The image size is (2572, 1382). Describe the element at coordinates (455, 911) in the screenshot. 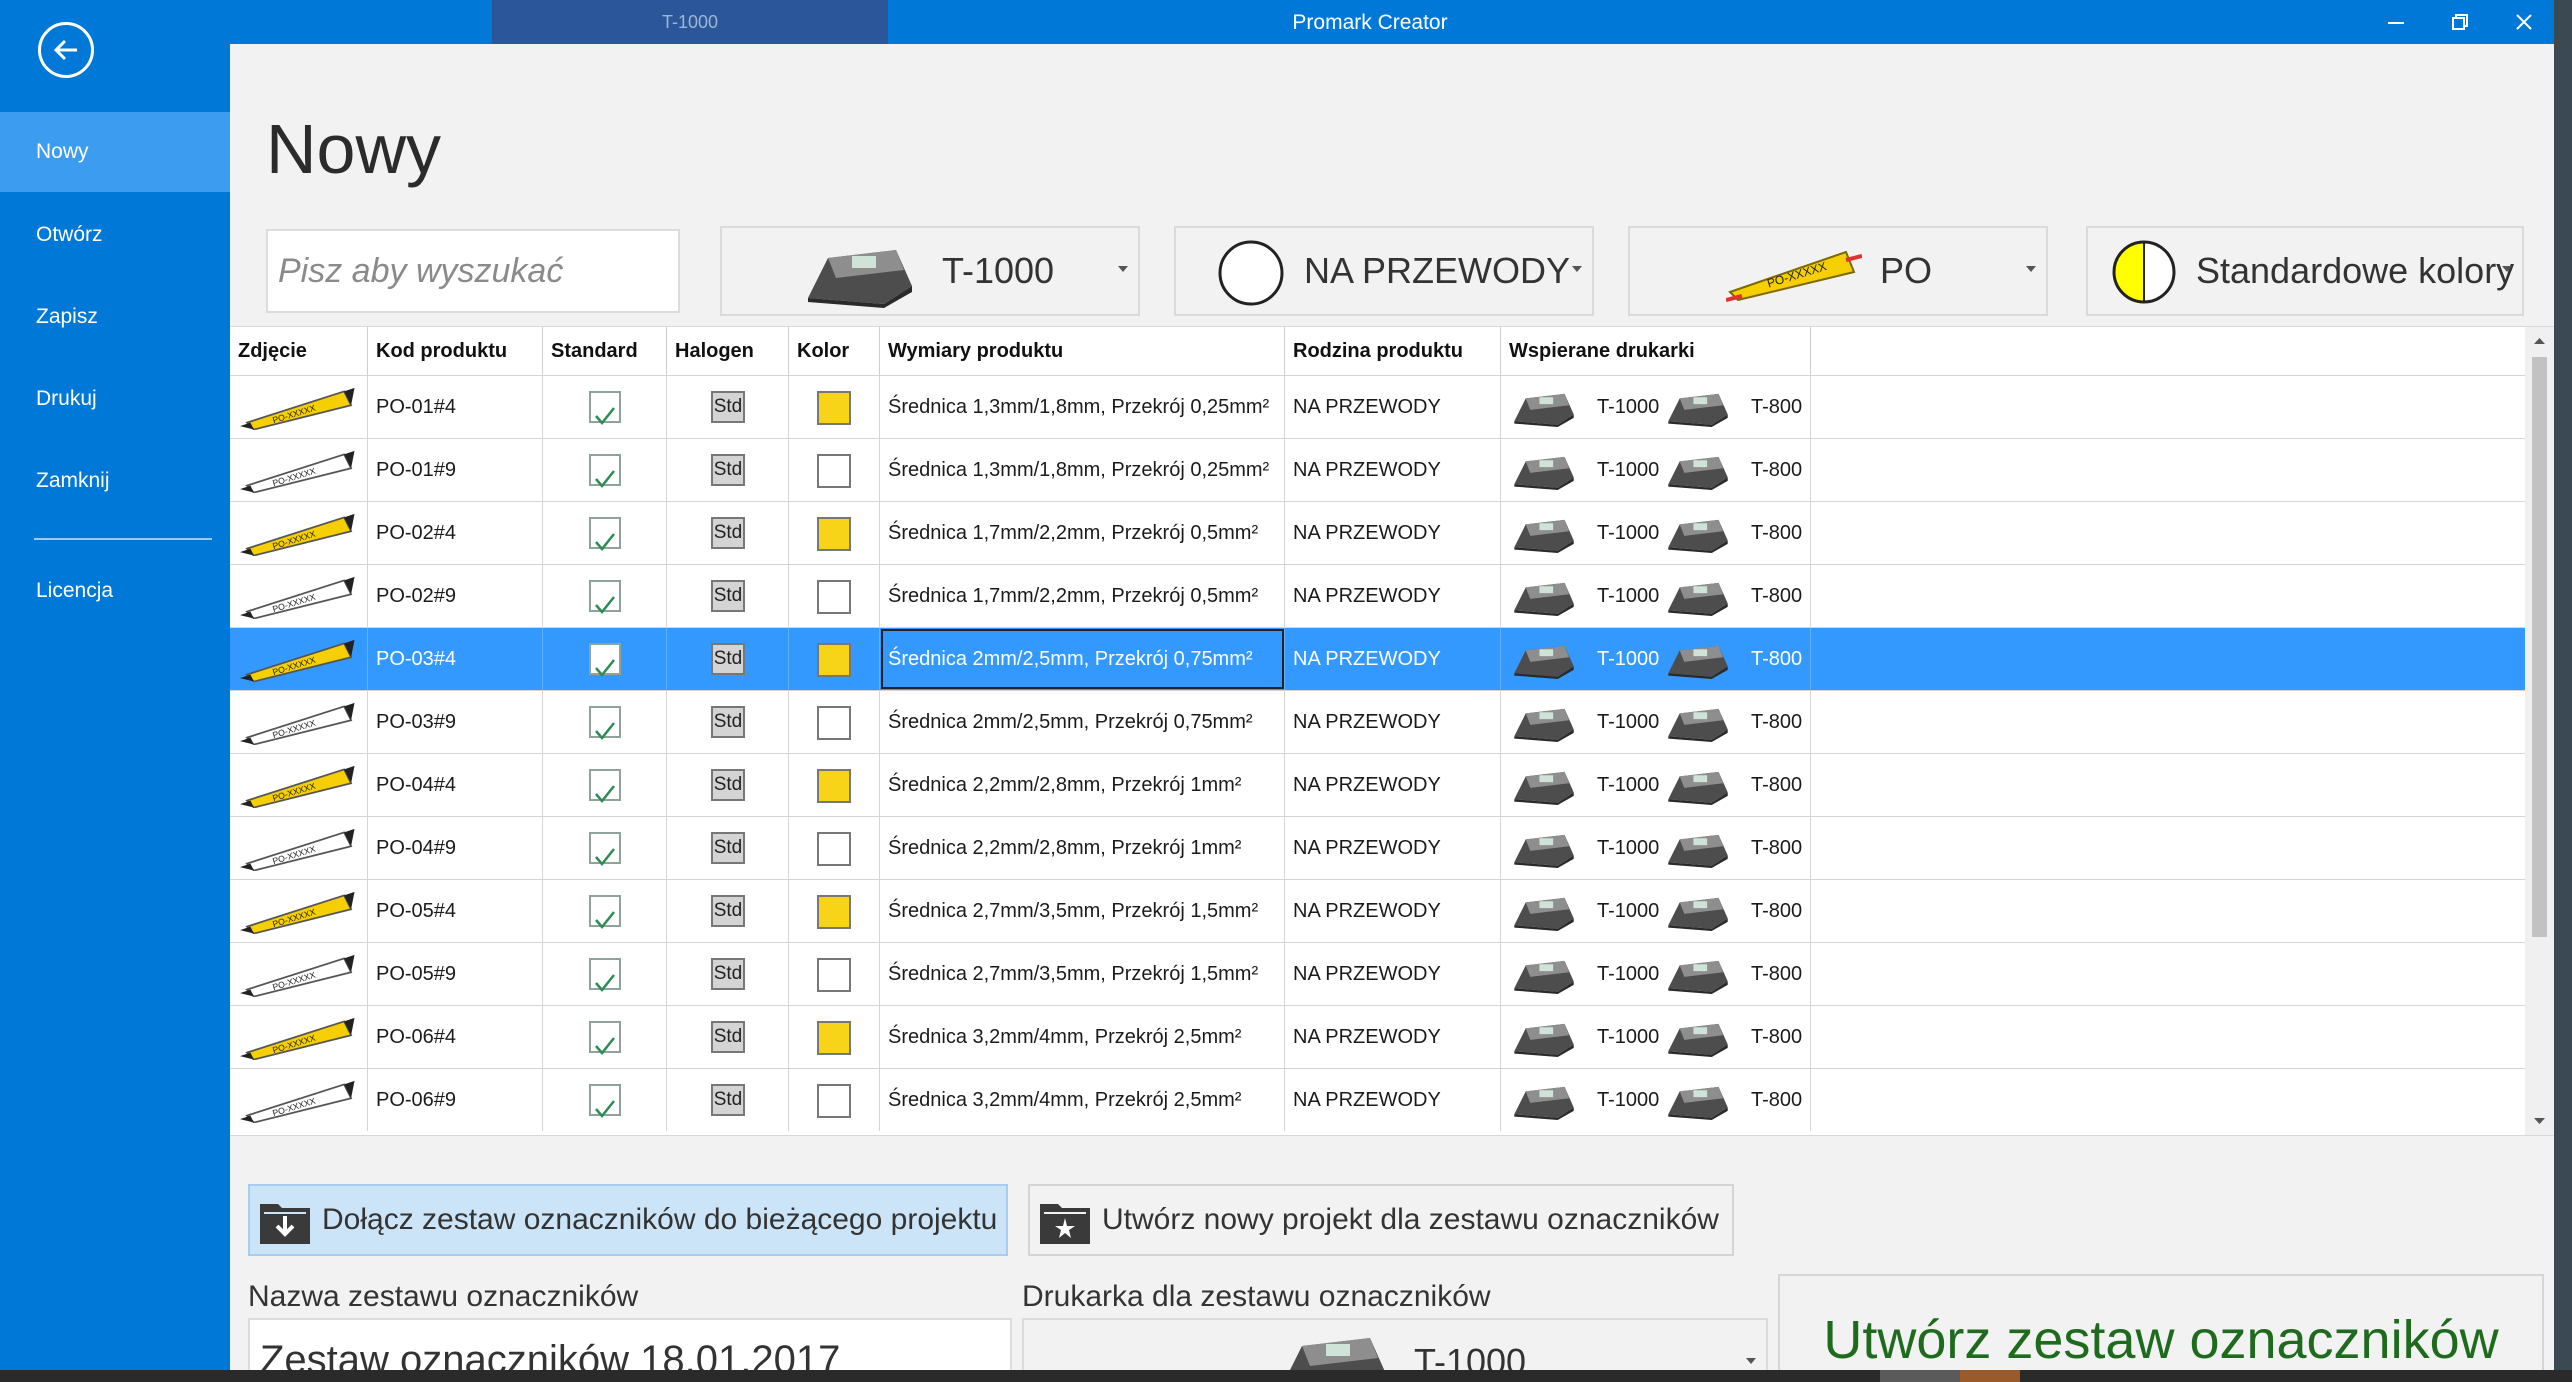

I see `product-code-cell: PO-05#4` at that location.